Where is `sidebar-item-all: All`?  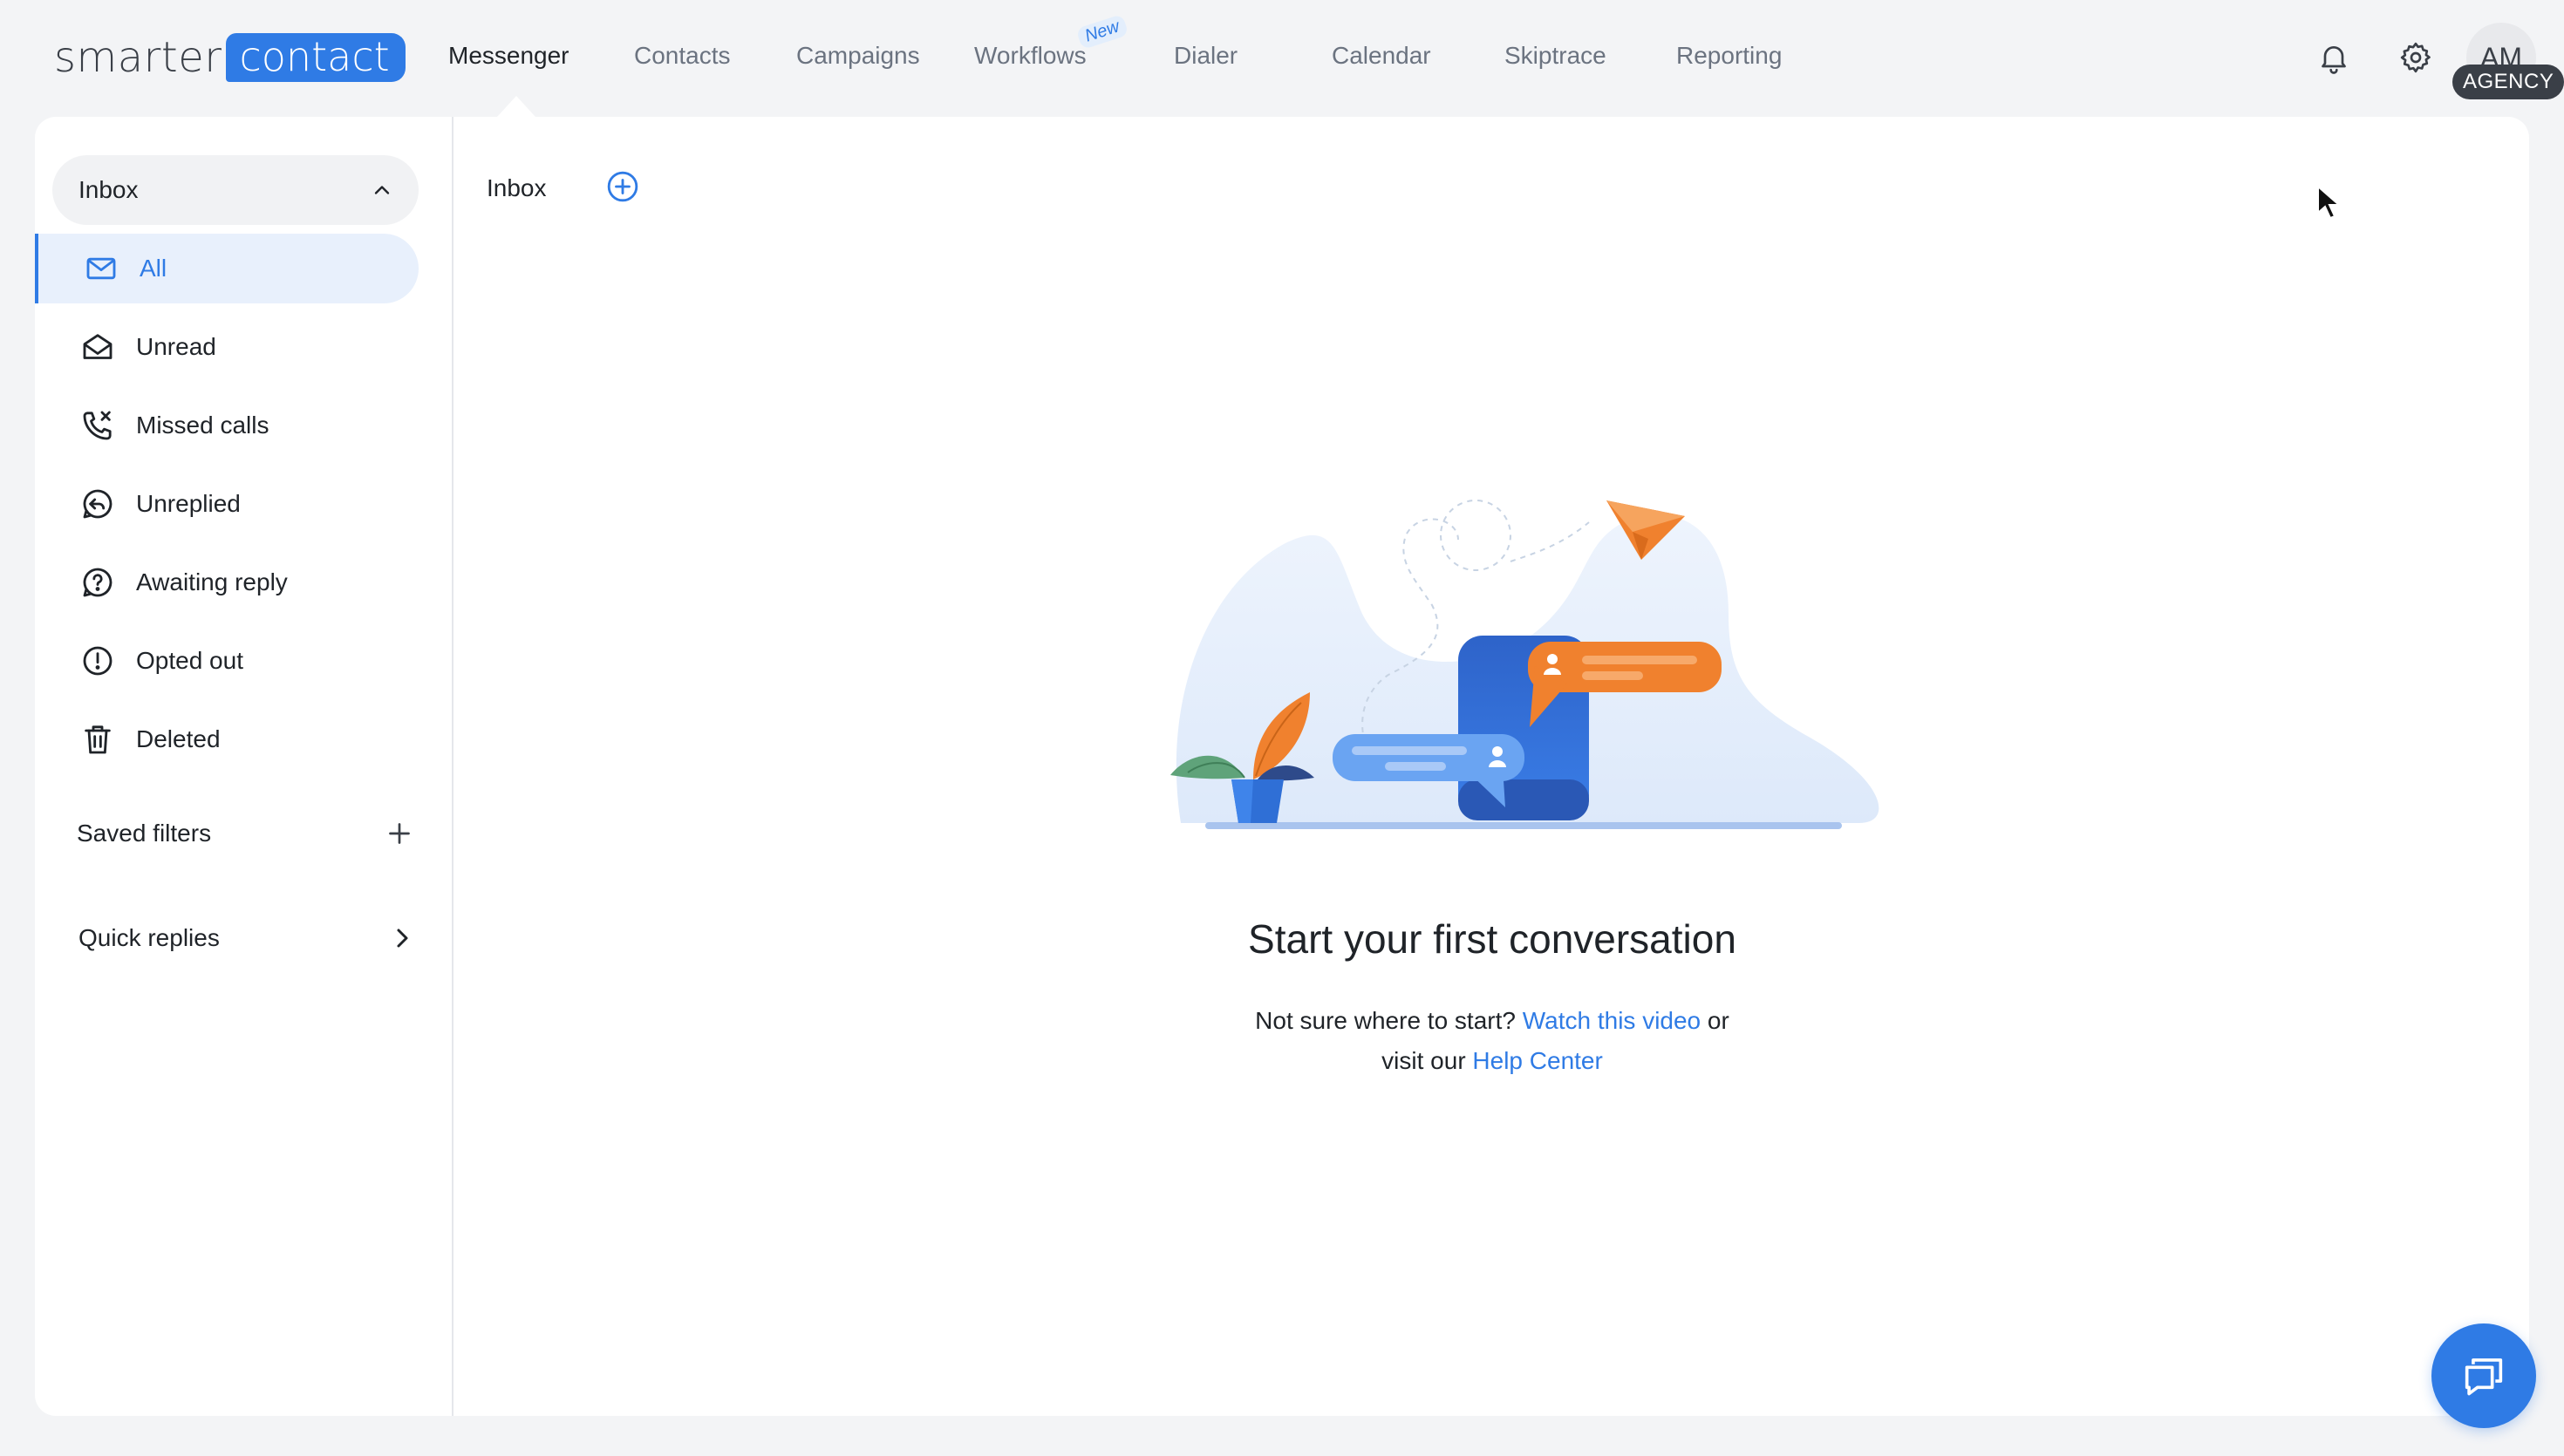 sidebar-item-all: All is located at coordinates (227, 268).